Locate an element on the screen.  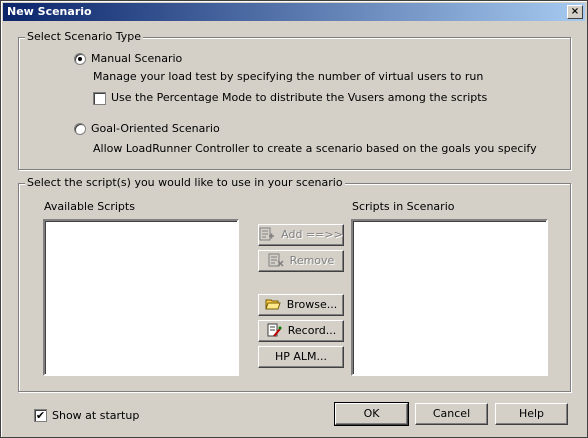
available-scripts-list is located at coordinates (141, 297).